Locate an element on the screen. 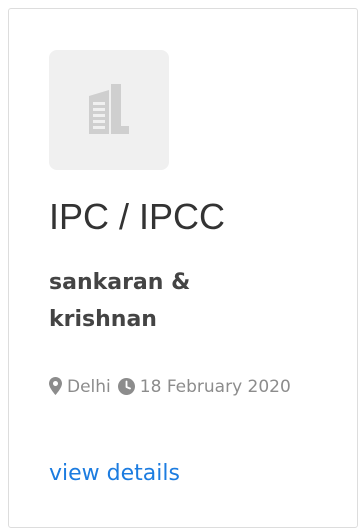  view-details-link: view details is located at coordinates (114, 474).